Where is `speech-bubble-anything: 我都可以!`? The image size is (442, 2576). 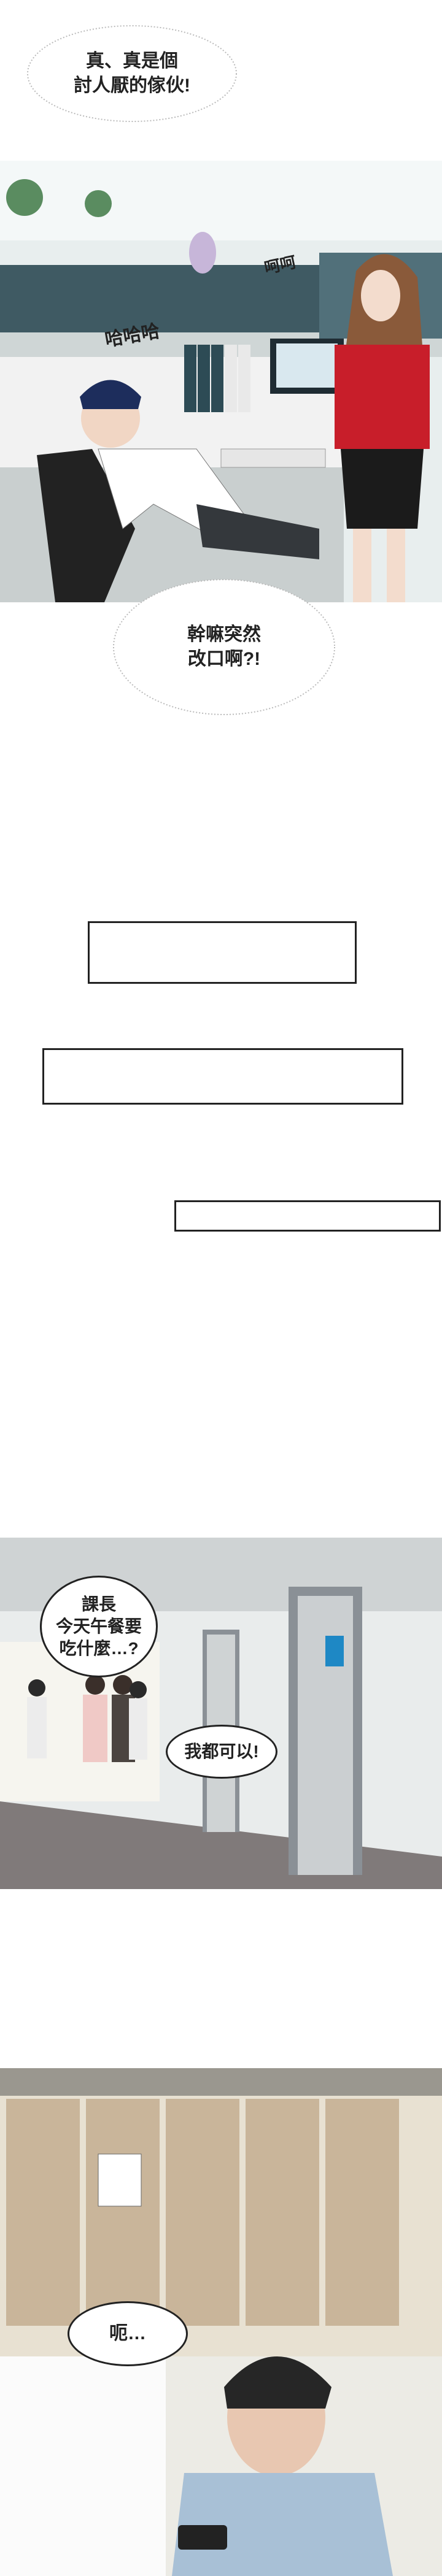 speech-bubble-anything: 我都可以! is located at coordinates (222, 1752).